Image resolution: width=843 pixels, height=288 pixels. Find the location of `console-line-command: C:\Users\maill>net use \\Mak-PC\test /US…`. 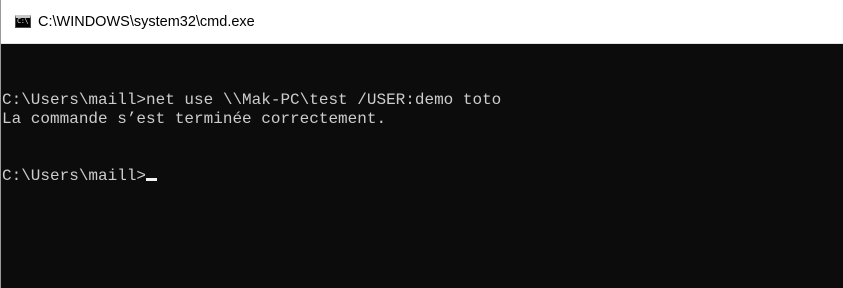

console-line-command: C:\Users\maill>net use \\Mak-PC\test /US… is located at coordinates (252, 100).